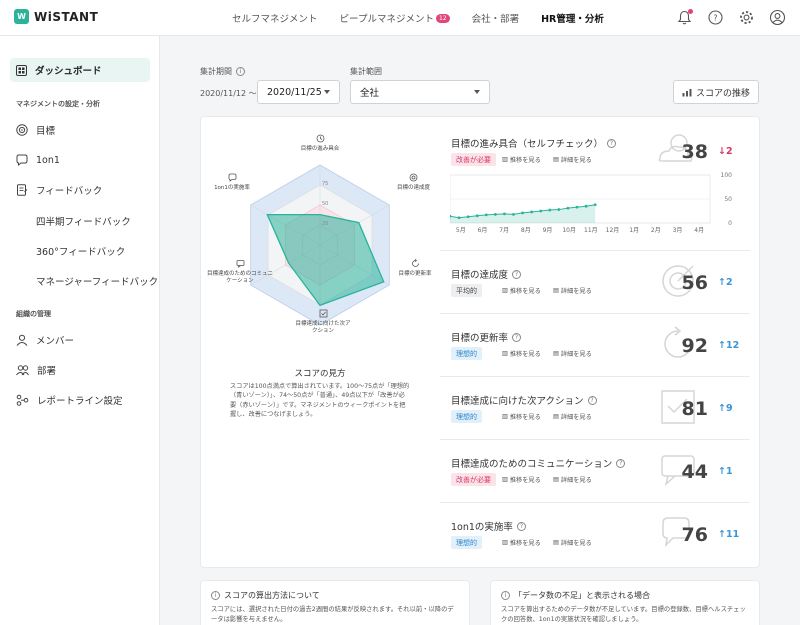  I want to click on chat-icon, so click(240, 264).